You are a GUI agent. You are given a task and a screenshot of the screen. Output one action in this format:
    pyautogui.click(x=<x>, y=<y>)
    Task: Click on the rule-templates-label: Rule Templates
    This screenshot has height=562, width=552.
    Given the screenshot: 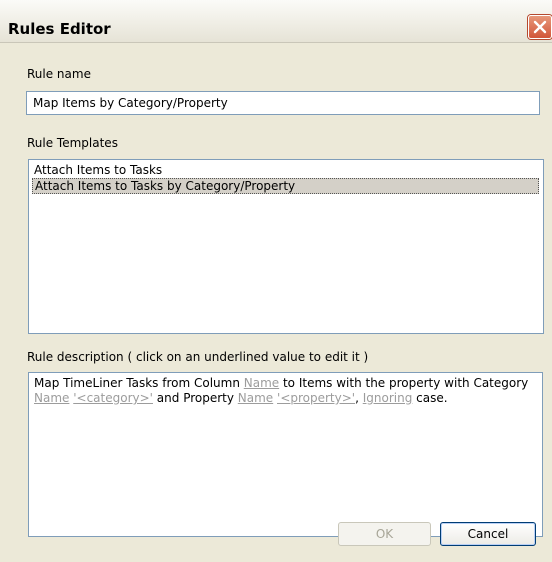 What is the action you would take?
    pyautogui.click(x=72, y=143)
    